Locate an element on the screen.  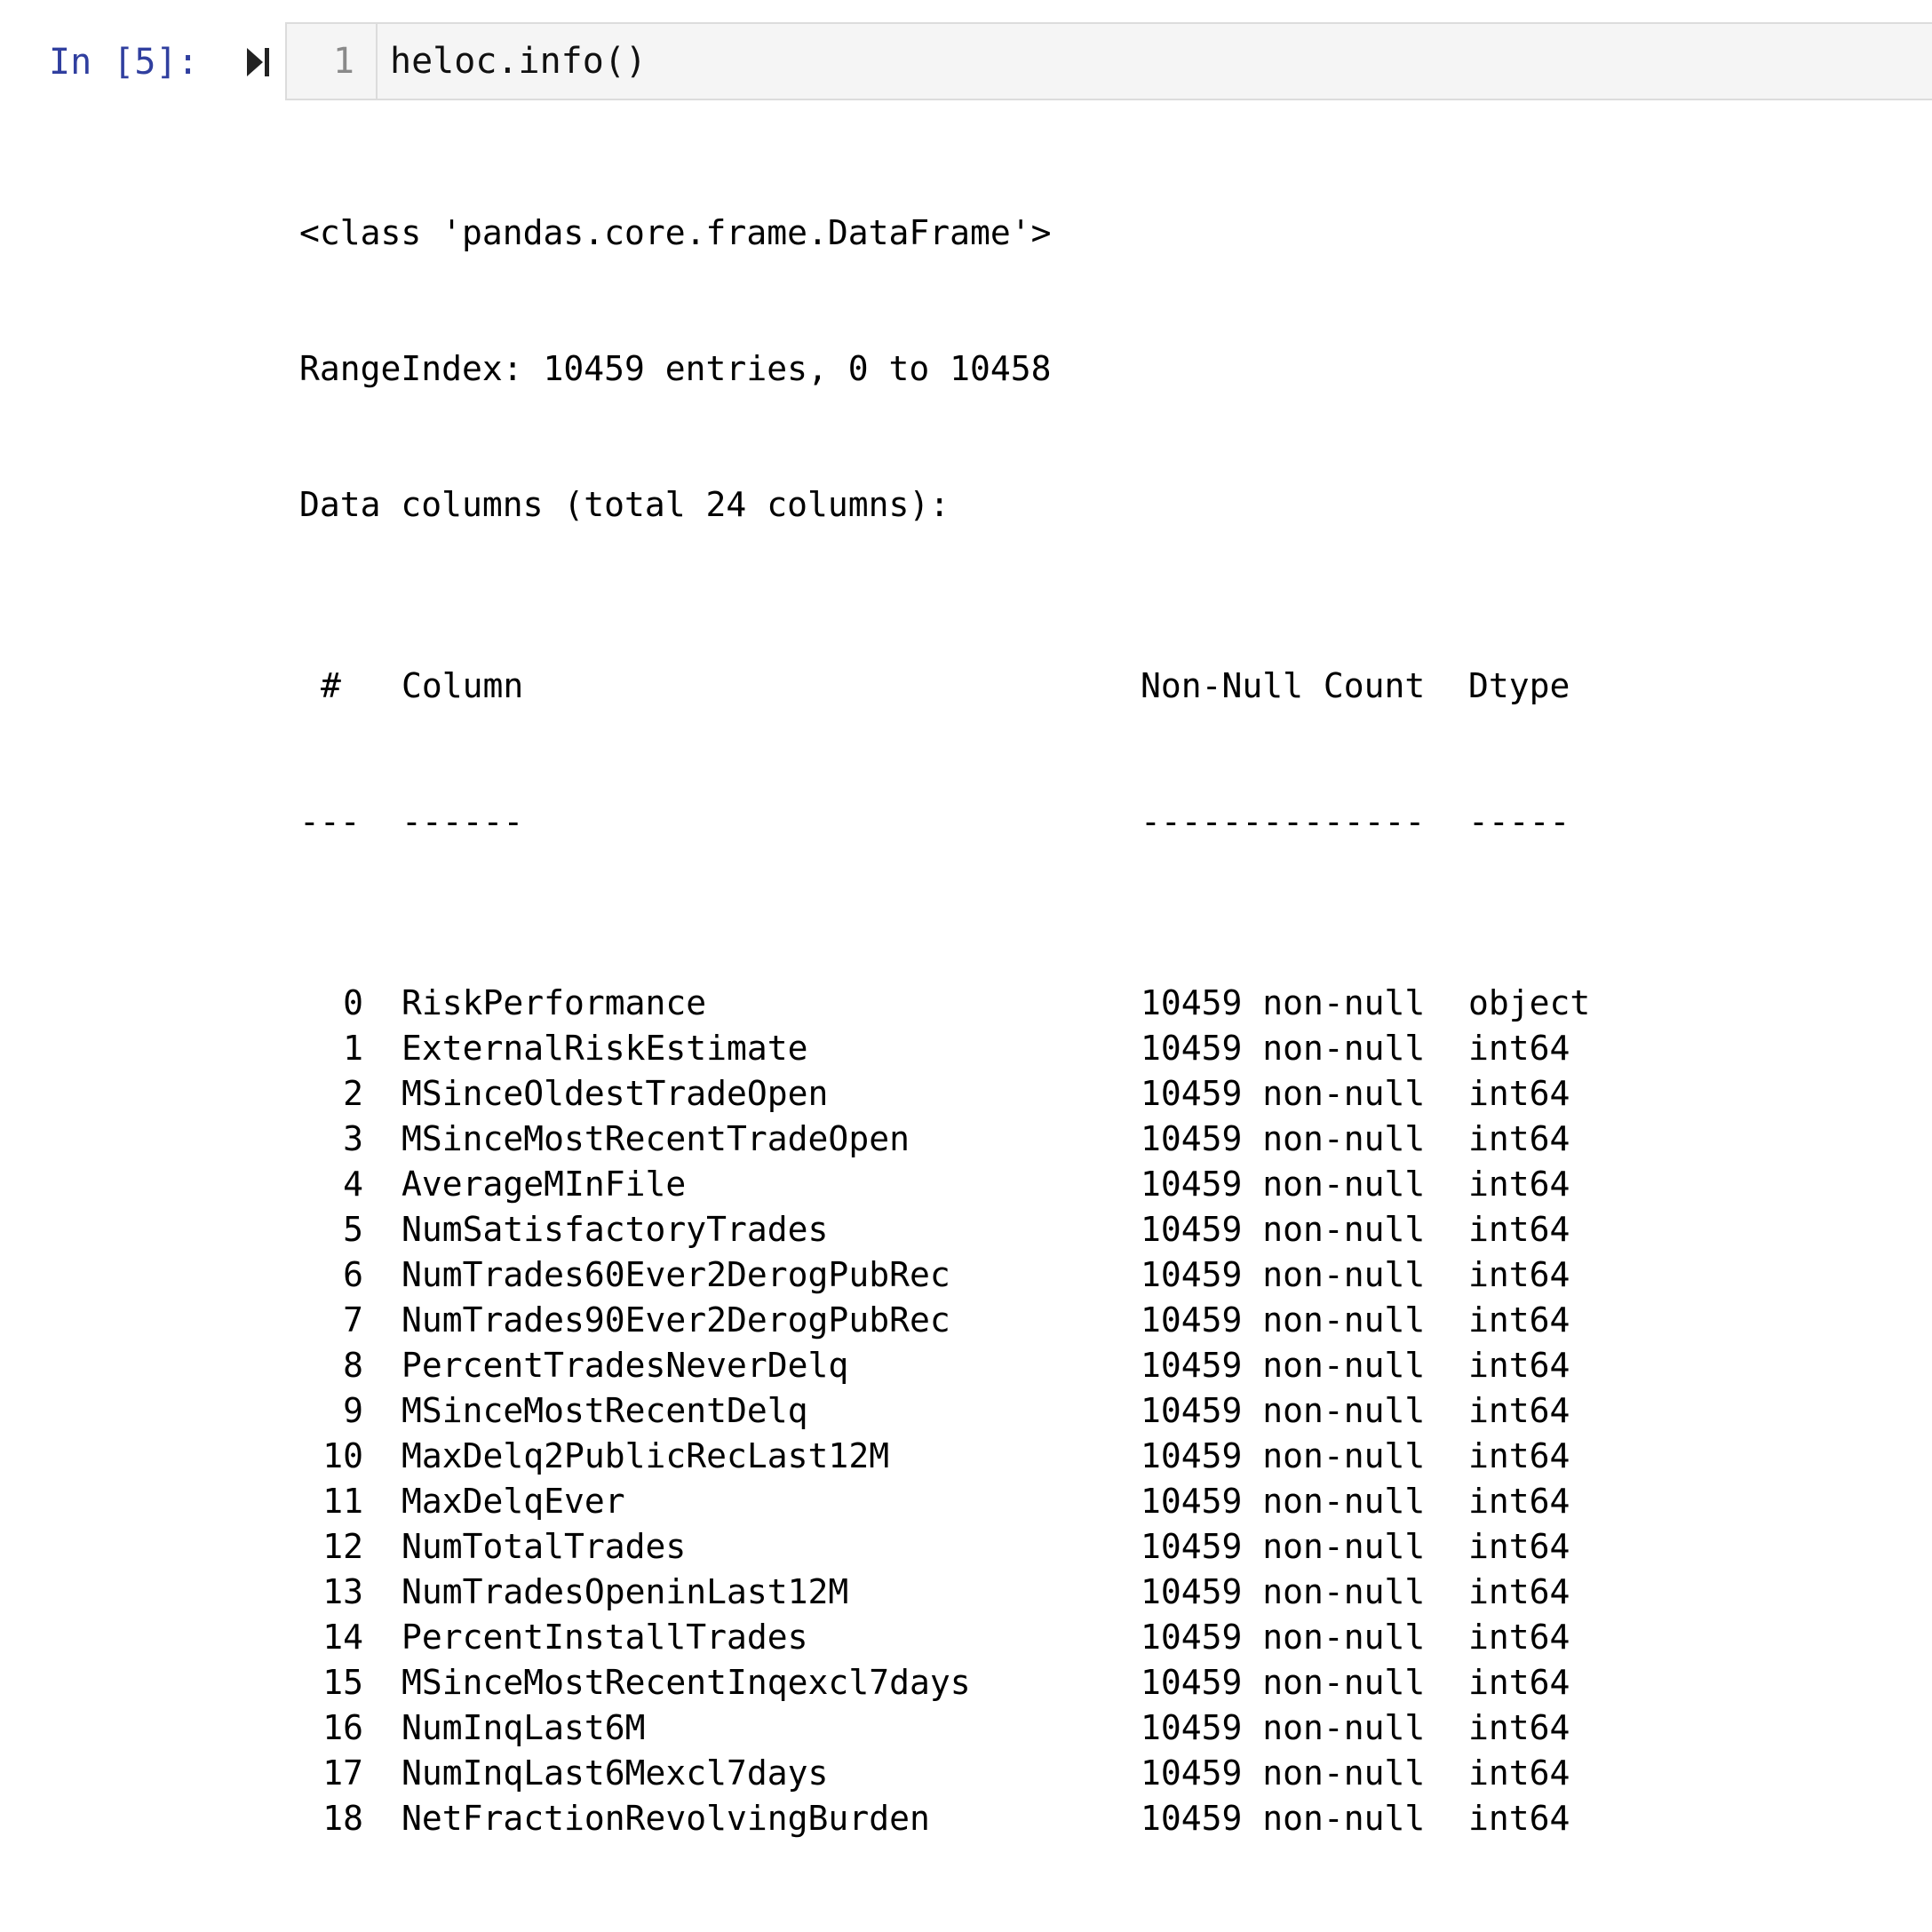
row-column-name: RiskPerformance is located at coordinates (554, 1002).